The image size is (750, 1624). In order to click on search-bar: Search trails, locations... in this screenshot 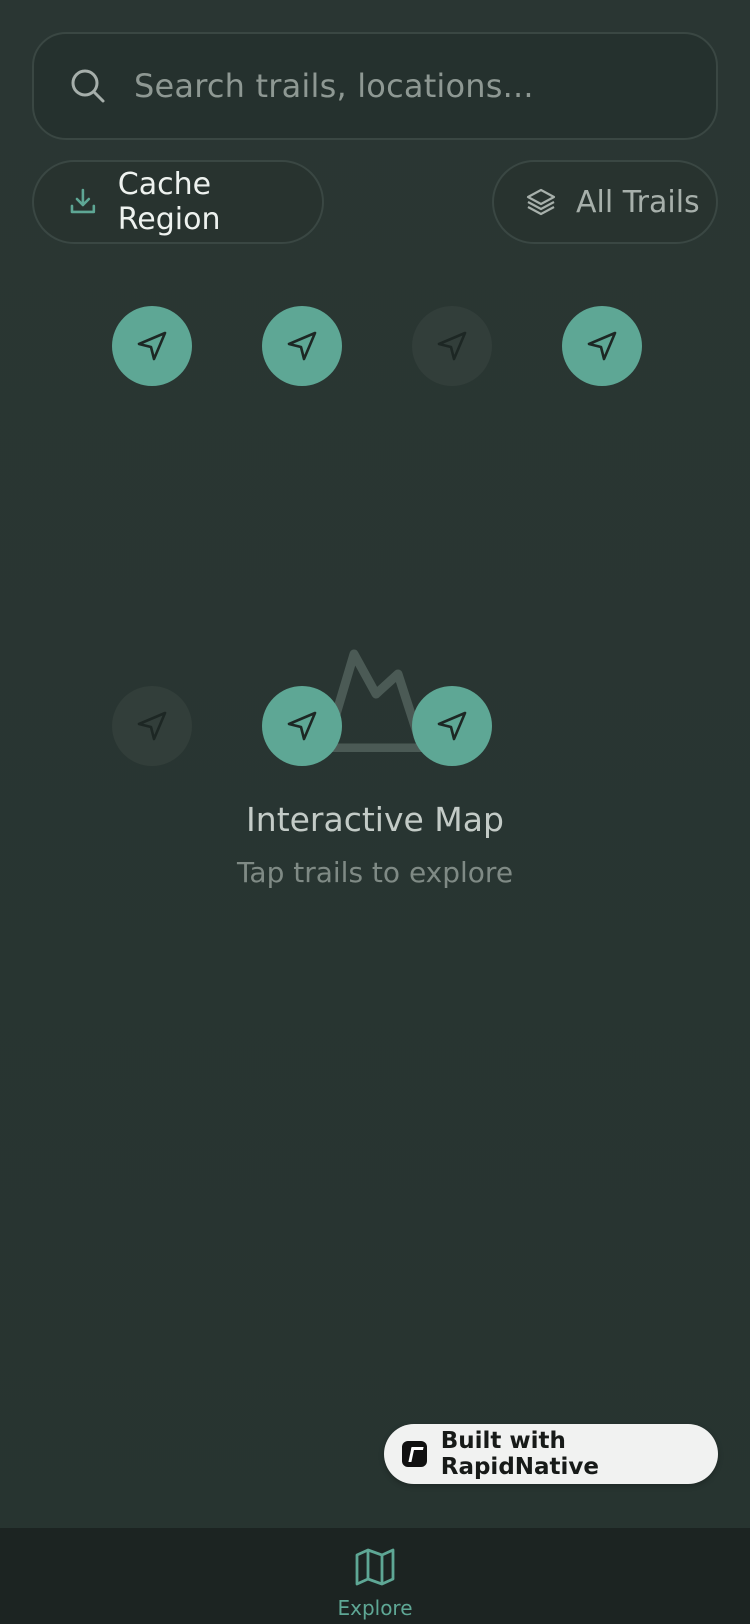, I will do `click(375, 86)`.